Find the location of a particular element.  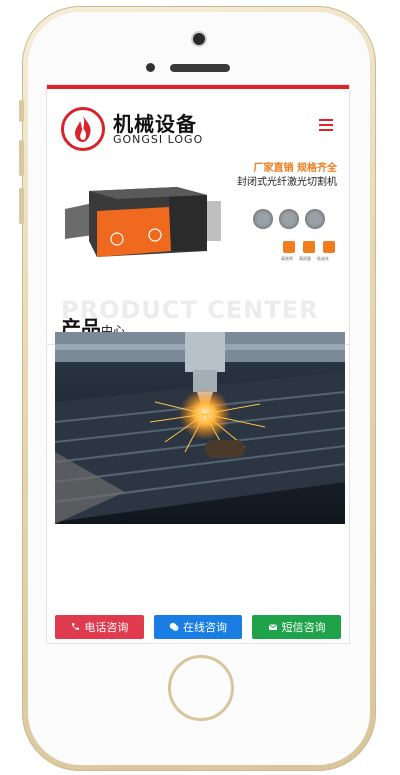

online-consult-label: 在线咨询 is located at coordinates (205, 627).